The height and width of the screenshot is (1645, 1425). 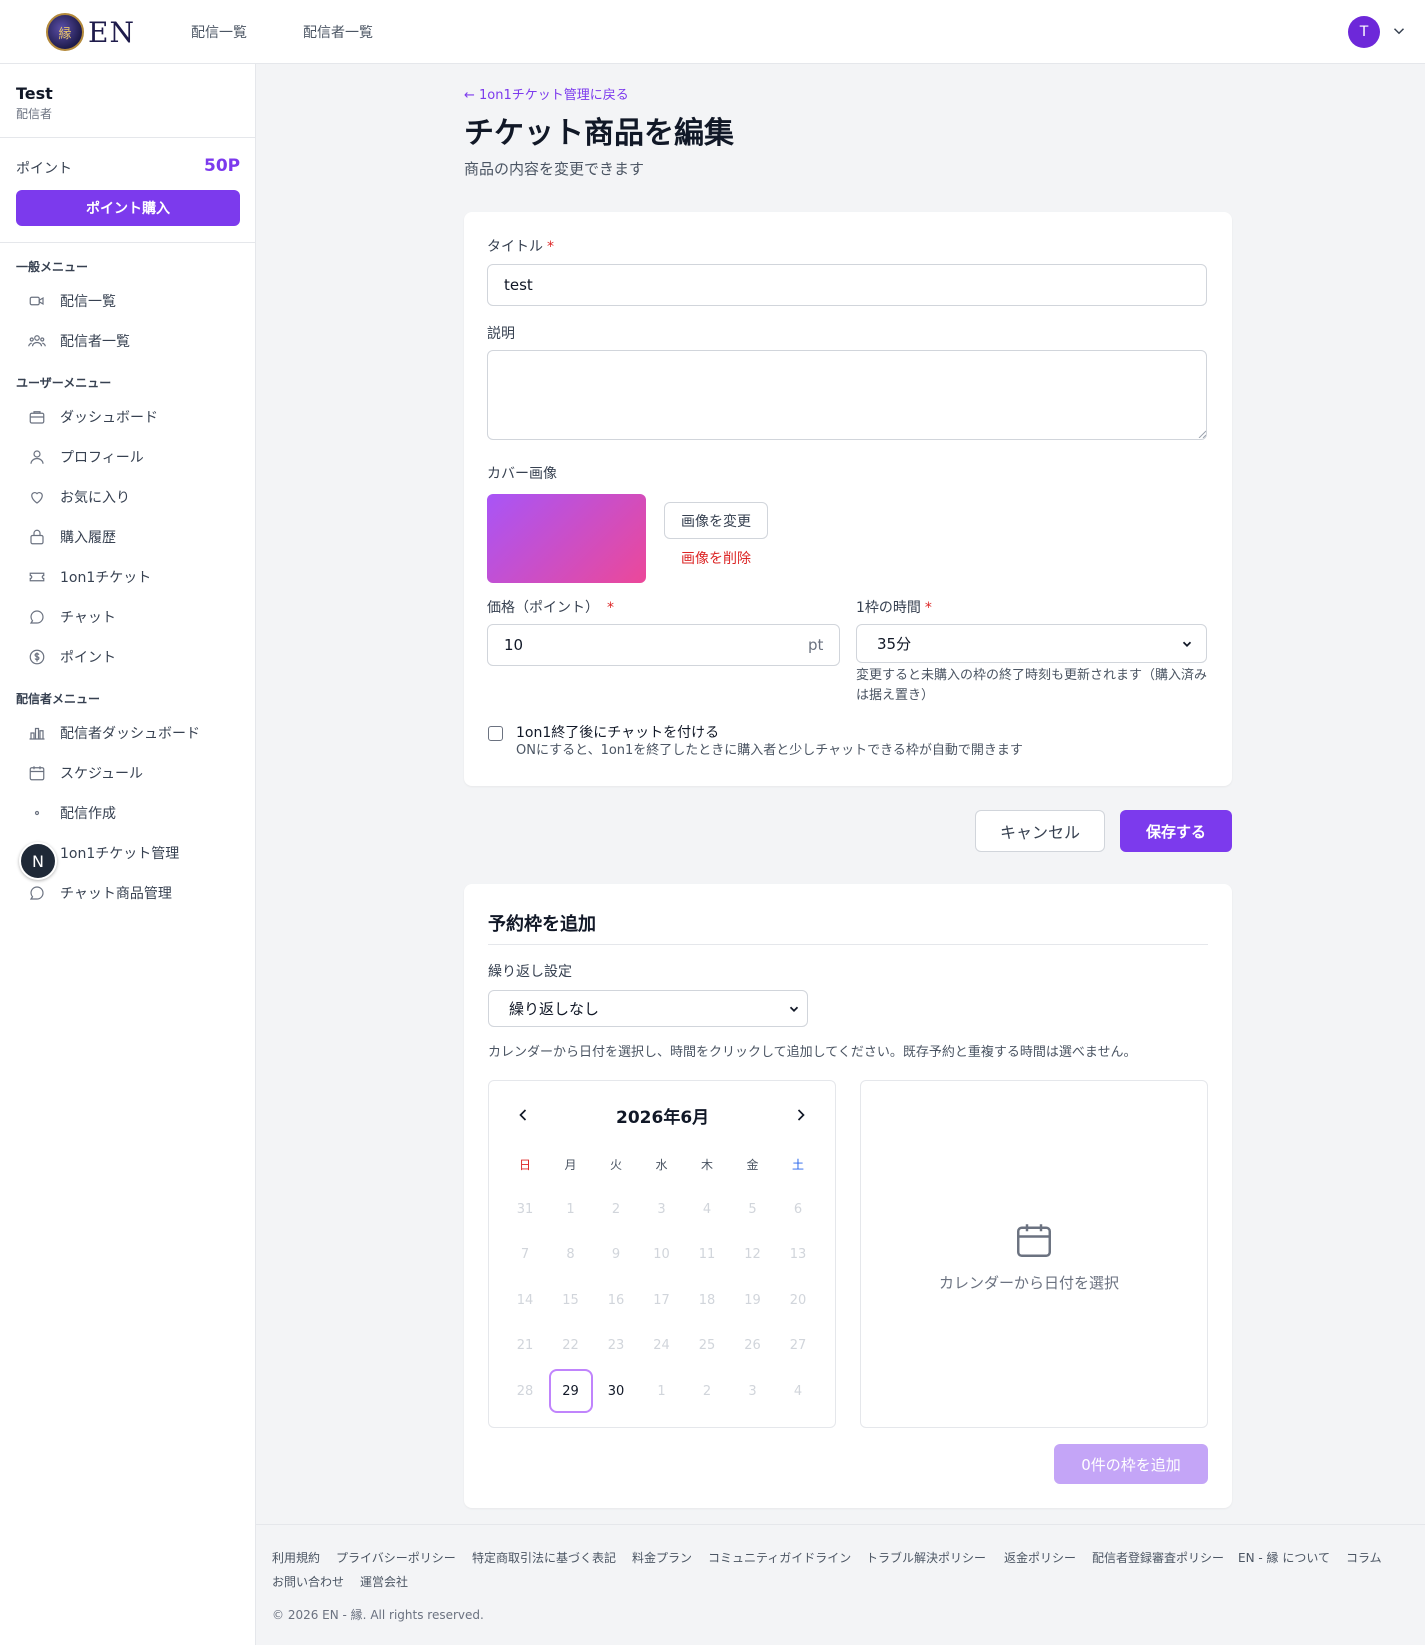 I want to click on sidebar-item-streams: 配信一覧, so click(x=72, y=301).